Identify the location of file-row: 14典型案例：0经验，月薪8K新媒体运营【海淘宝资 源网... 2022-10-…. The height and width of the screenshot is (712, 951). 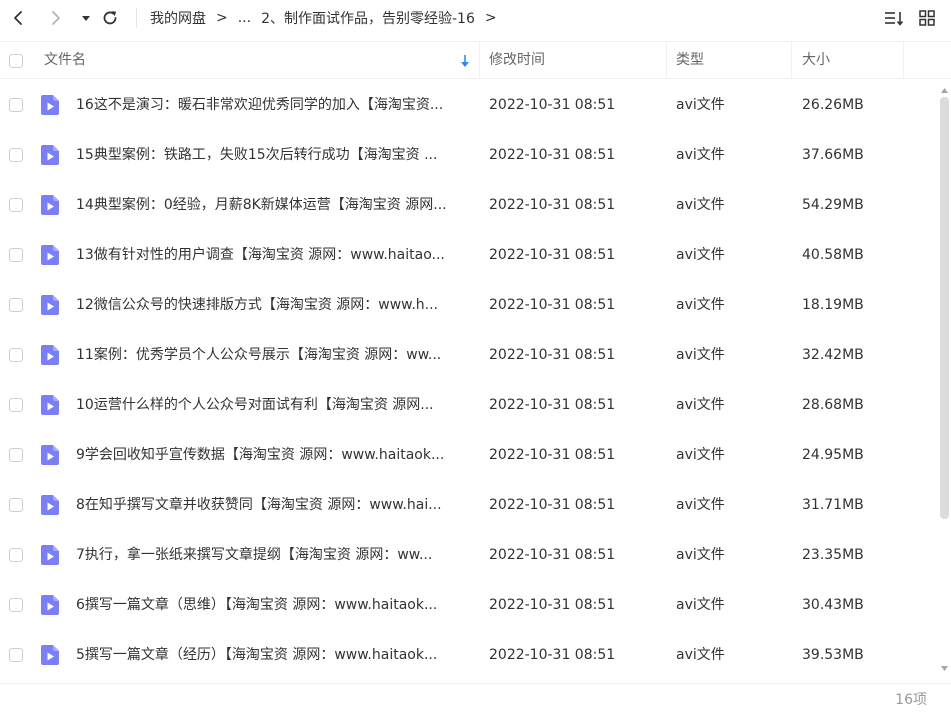
(469, 205).